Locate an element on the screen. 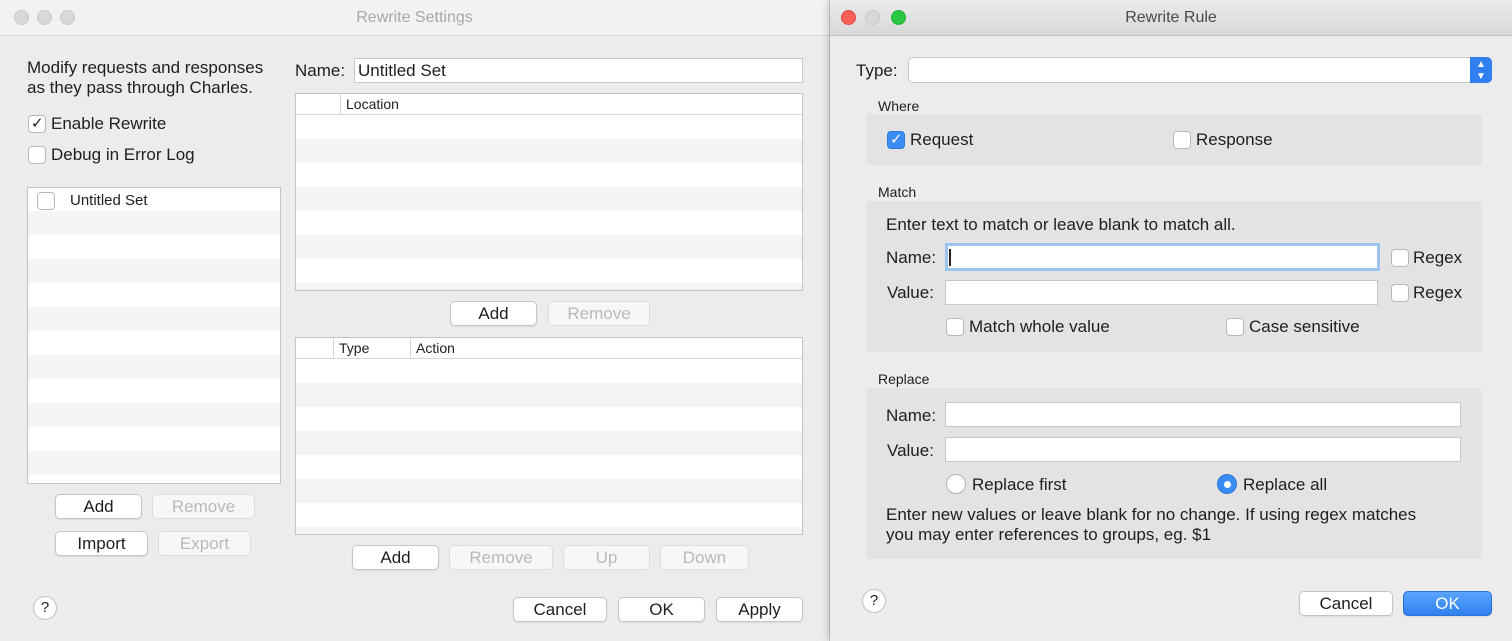 The height and width of the screenshot is (641, 1512). replace-all-radio is located at coordinates (1227, 484).